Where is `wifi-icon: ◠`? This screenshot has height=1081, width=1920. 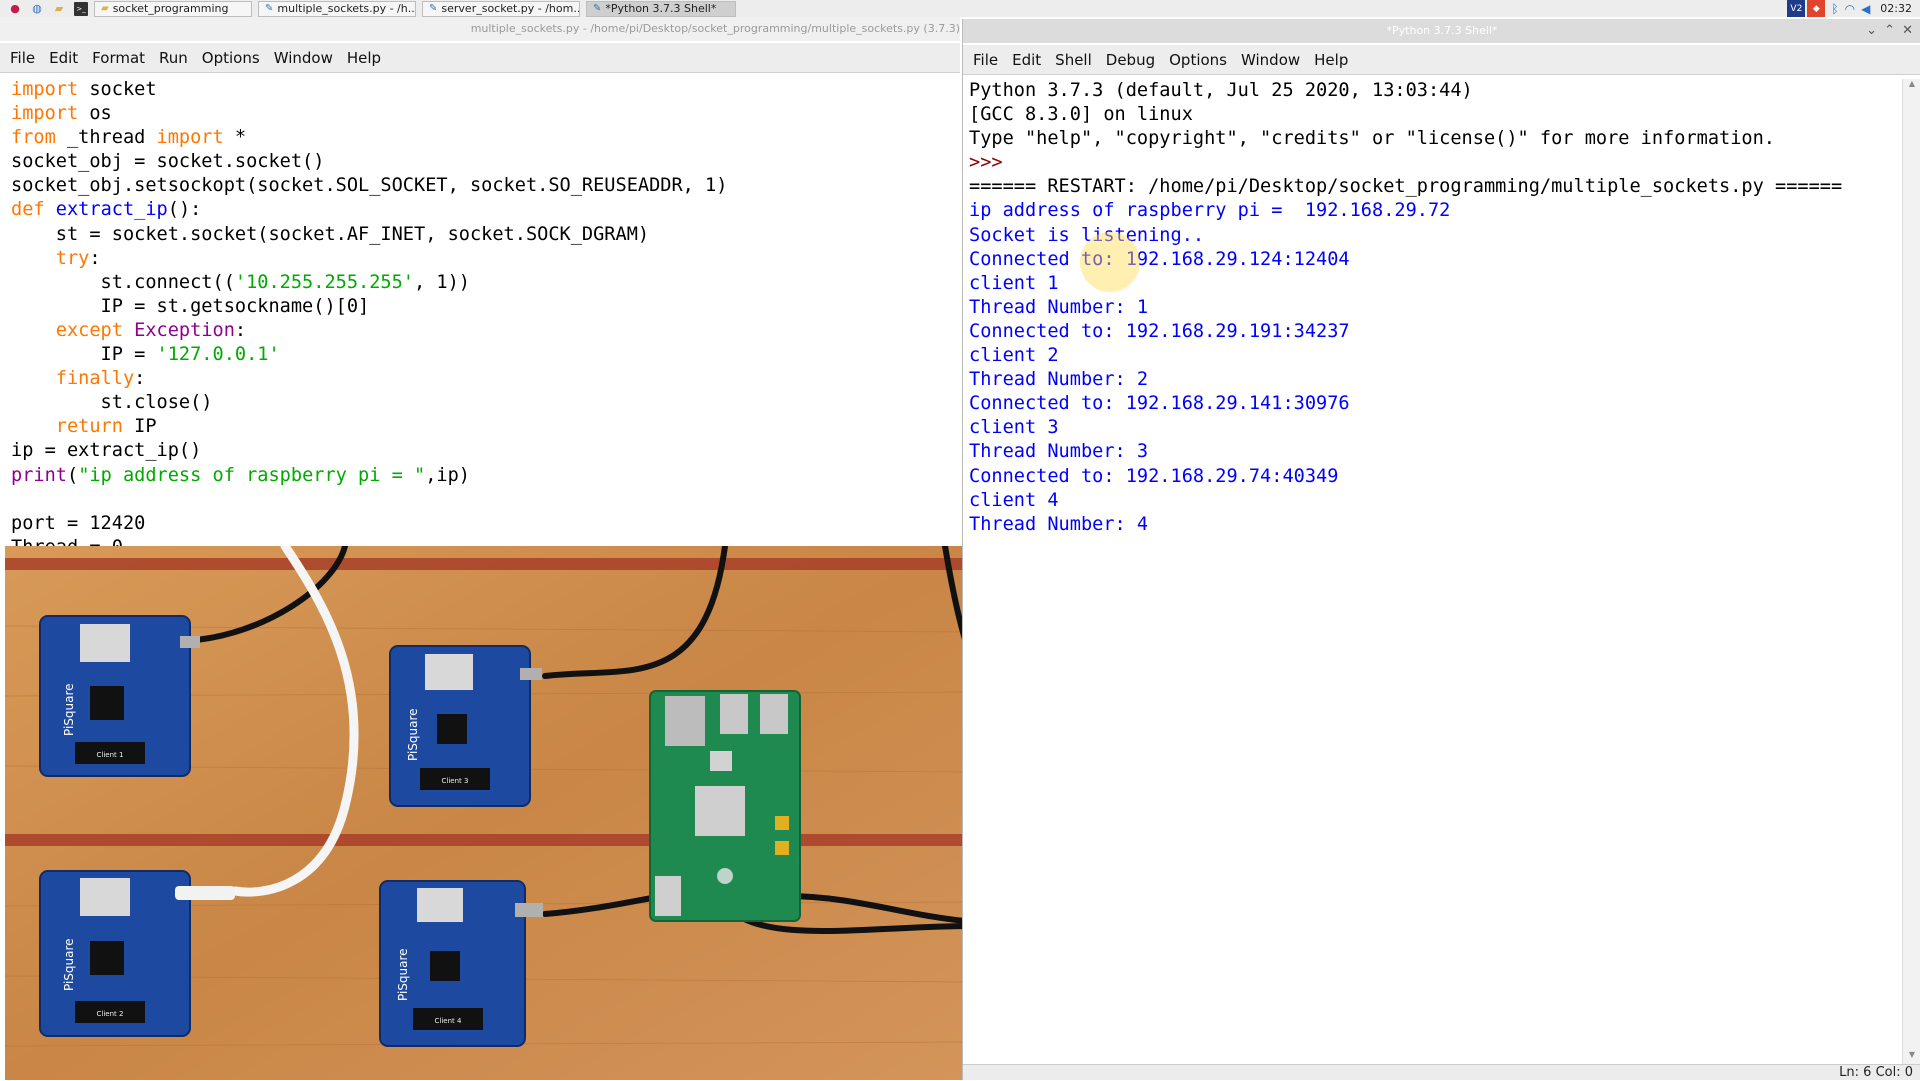
wifi-icon: ◠ is located at coordinates (1850, 9).